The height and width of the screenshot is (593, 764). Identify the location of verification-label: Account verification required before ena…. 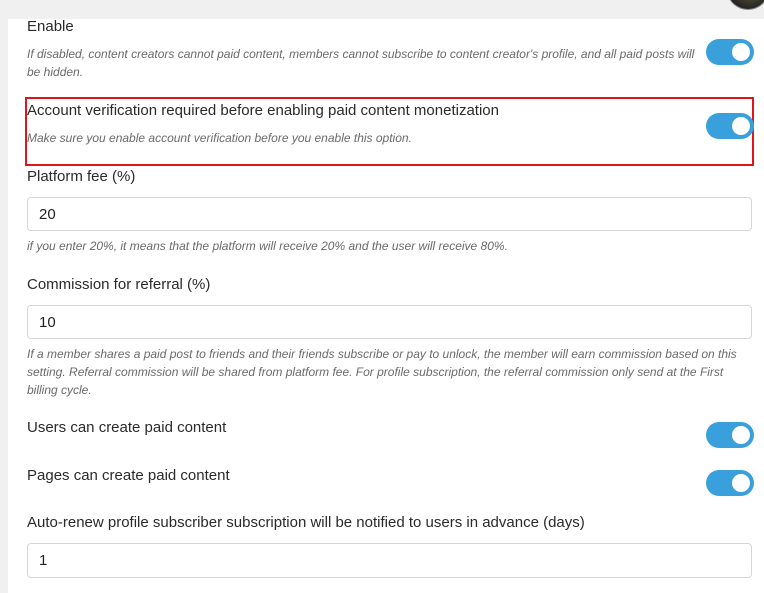
(263, 110).